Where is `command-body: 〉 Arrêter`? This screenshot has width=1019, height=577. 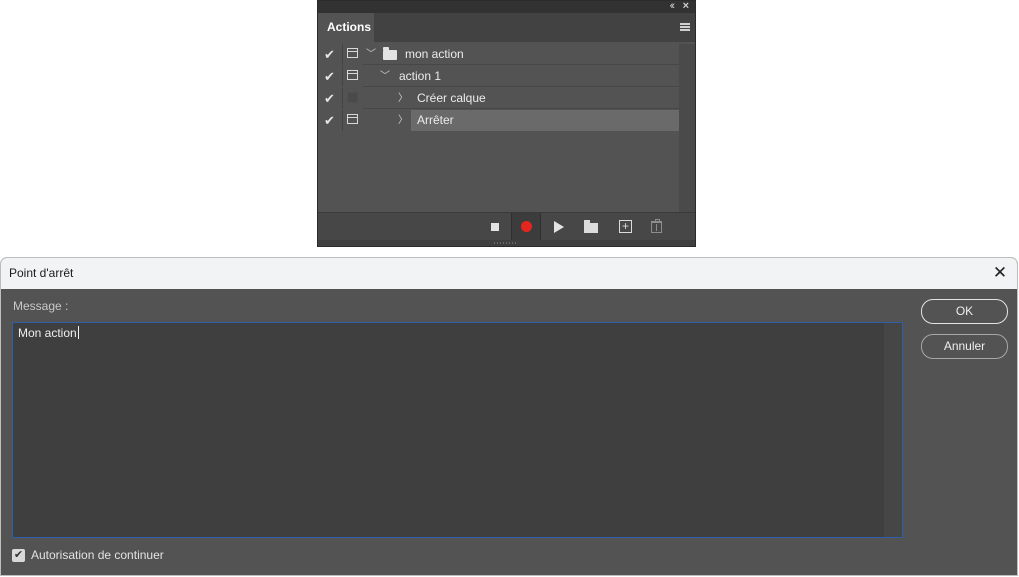
command-body: 〉 Arrêter is located at coordinates (521, 120).